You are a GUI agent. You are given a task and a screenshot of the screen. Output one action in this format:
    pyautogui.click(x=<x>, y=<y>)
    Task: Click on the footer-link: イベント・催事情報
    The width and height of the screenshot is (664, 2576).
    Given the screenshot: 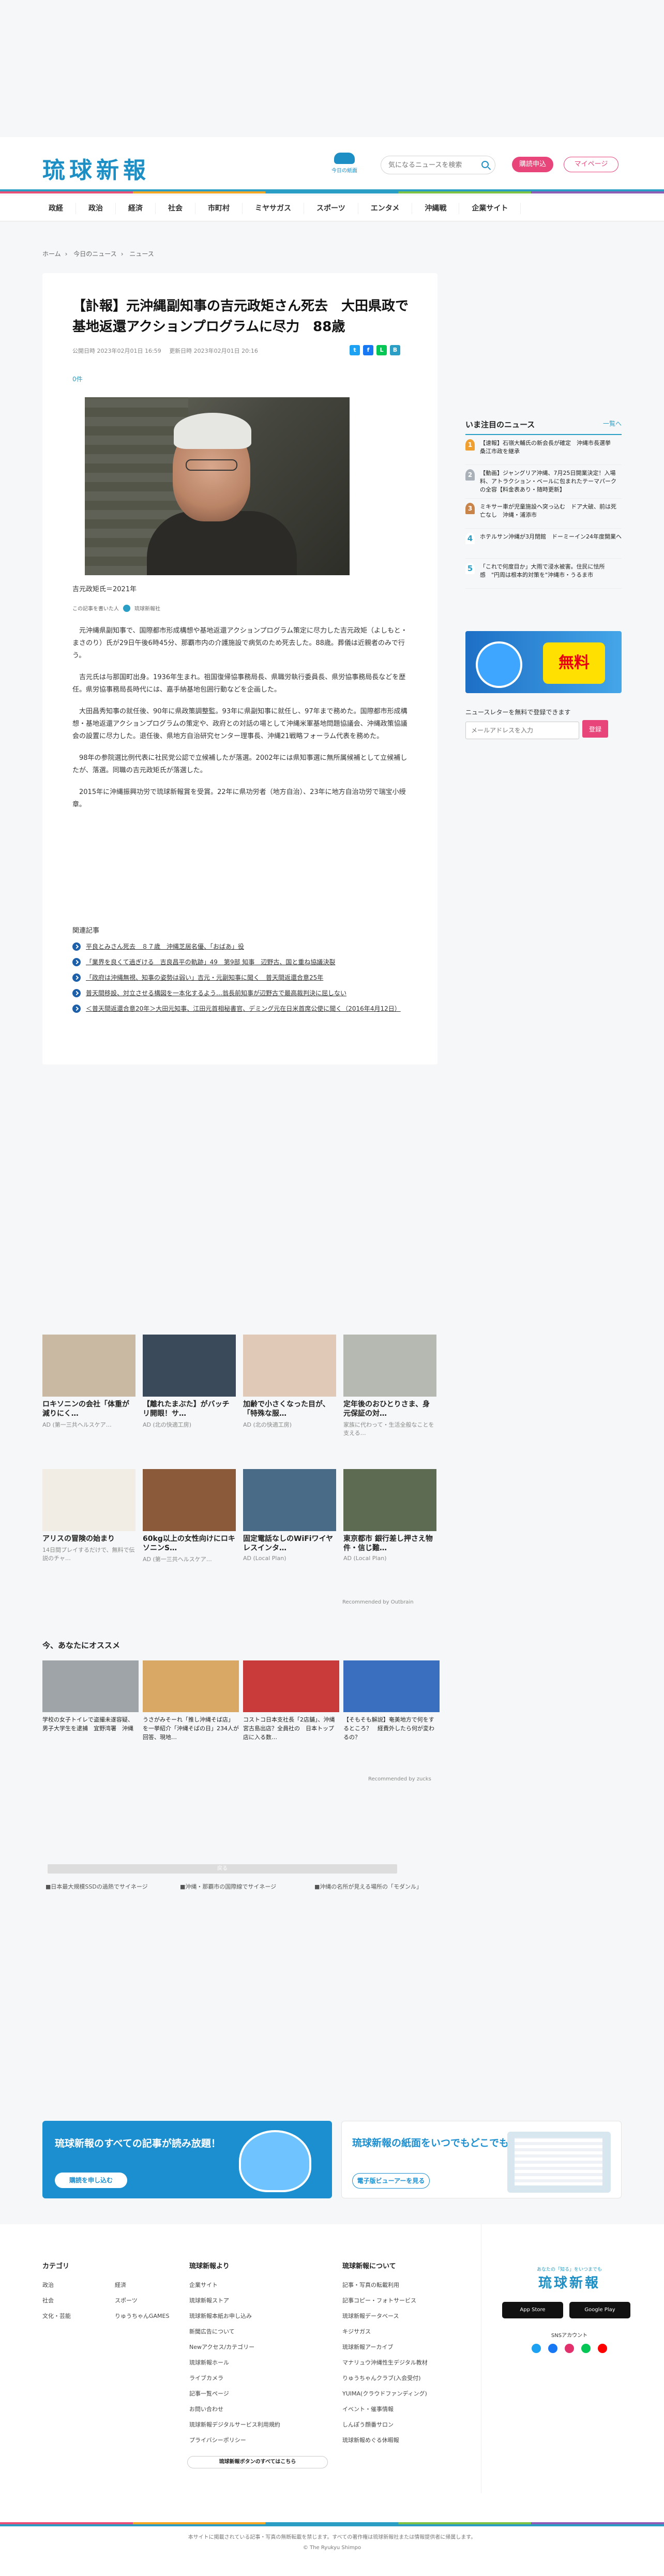 What is the action you would take?
    pyautogui.click(x=385, y=2409)
    